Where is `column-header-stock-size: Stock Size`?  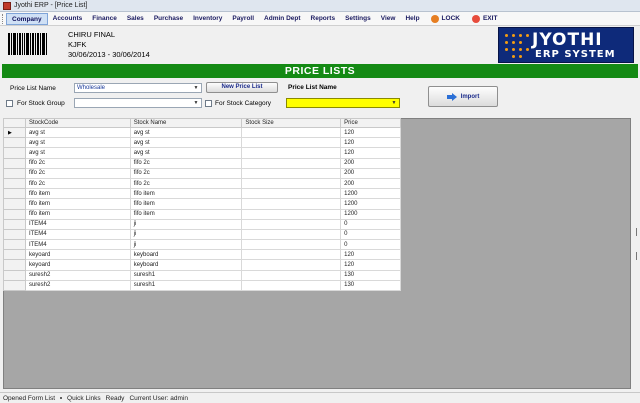 column-header-stock-size: Stock Size is located at coordinates (291, 123).